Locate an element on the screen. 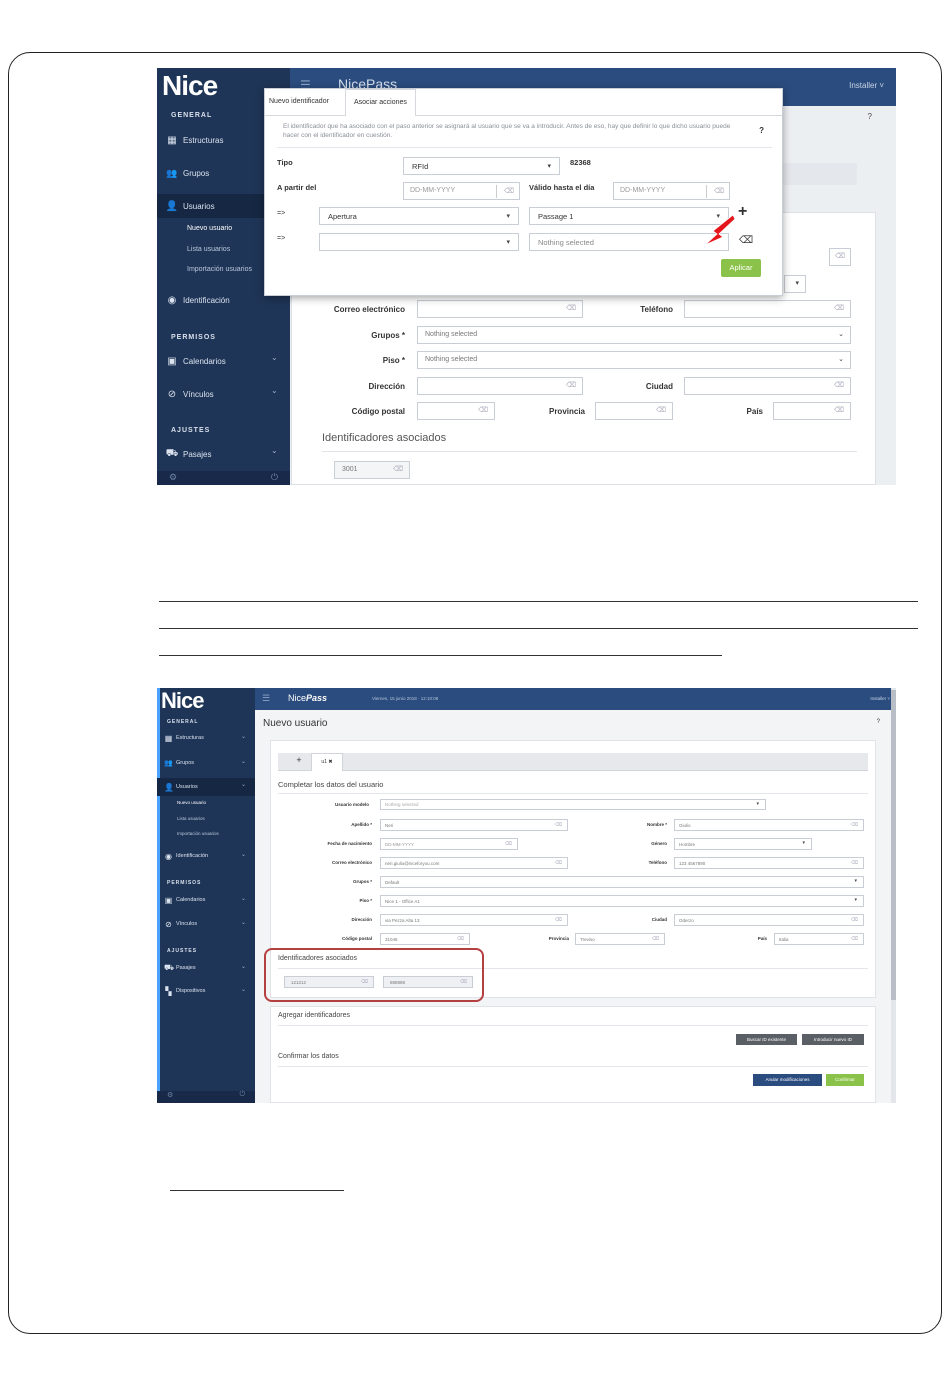  email-field: ⌫ is located at coordinates (500, 309).